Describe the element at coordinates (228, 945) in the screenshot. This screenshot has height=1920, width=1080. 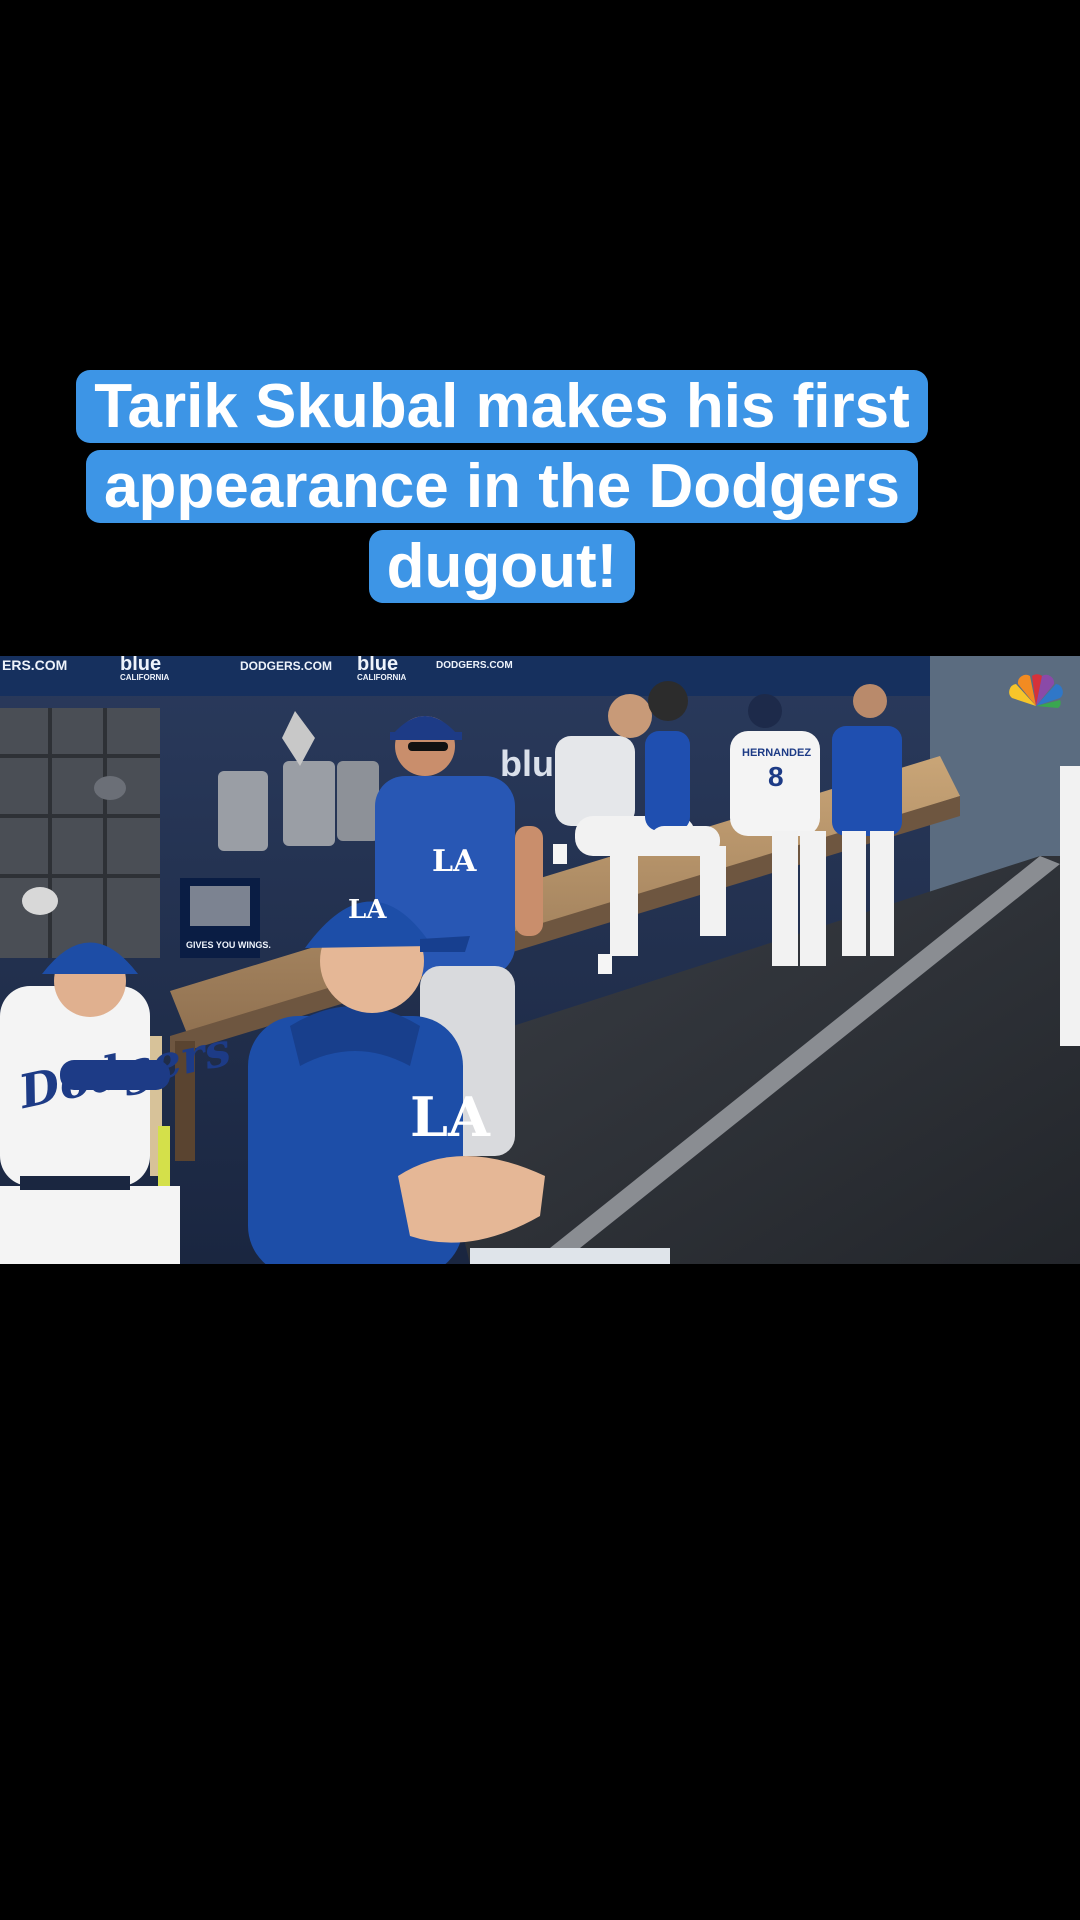
I see `ad-banner-text: GIVES YOU WINGS.` at that location.